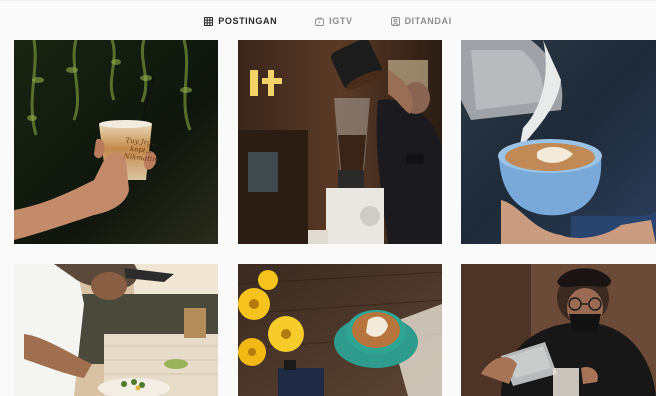  I want to click on post-latte-flowers, so click(340, 330).